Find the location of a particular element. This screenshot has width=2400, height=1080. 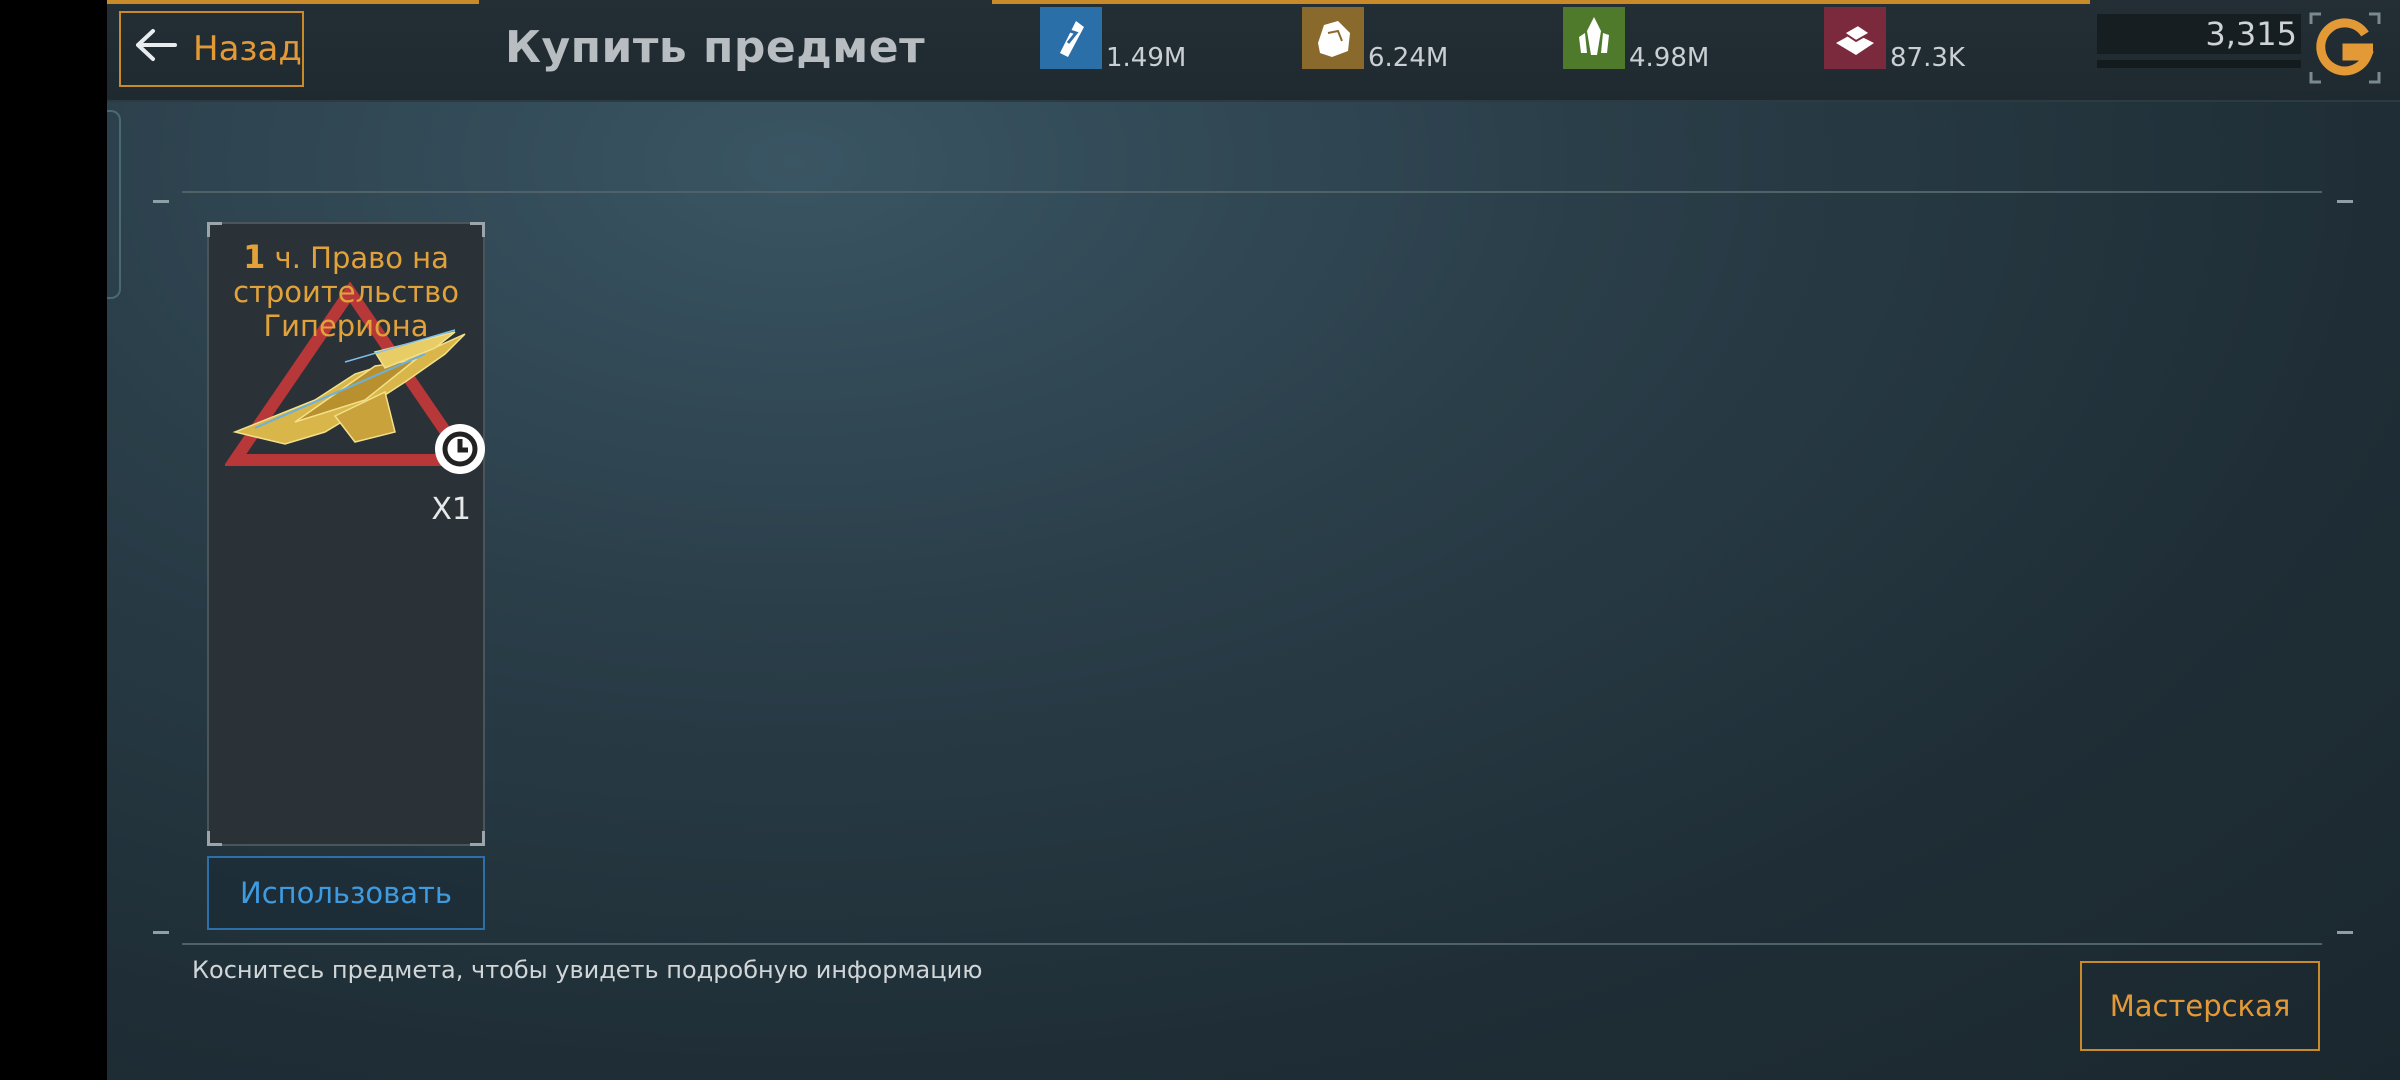

resource-value: 1.49M is located at coordinates (1146, 58).